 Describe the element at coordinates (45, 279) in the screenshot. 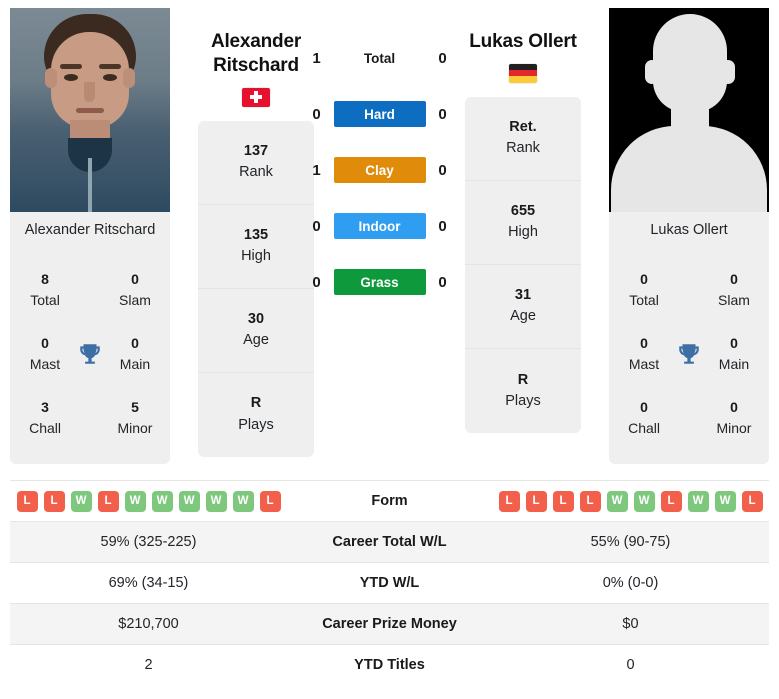

I see `titles-value: 8` at that location.